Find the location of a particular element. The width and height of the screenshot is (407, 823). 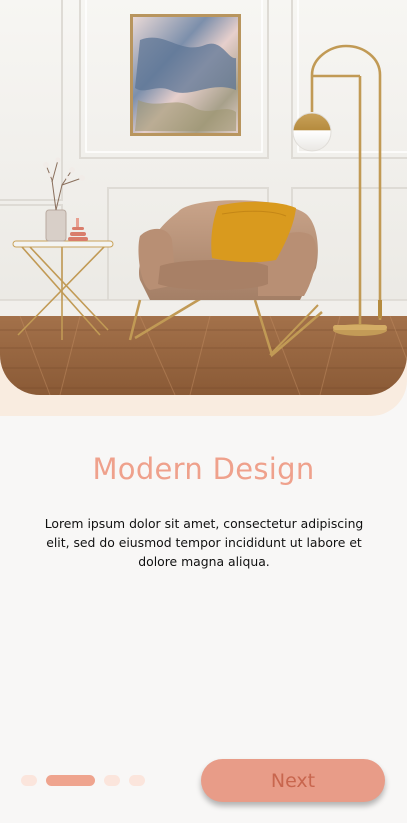

page-title: Modern Design is located at coordinates (203, 469).